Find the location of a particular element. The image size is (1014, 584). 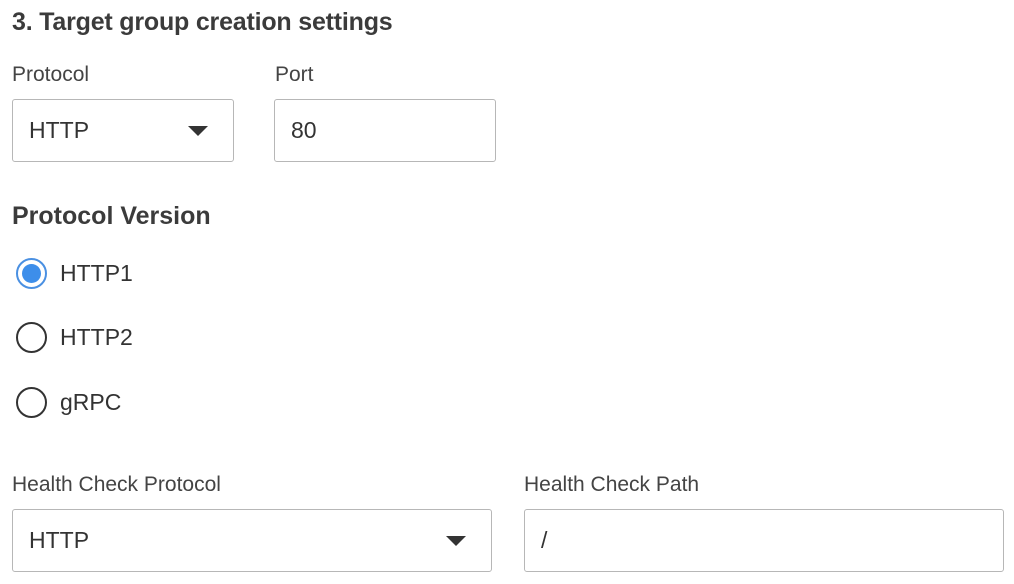

radio-label-http1: HTTP1 is located at coordinates (96, 273).